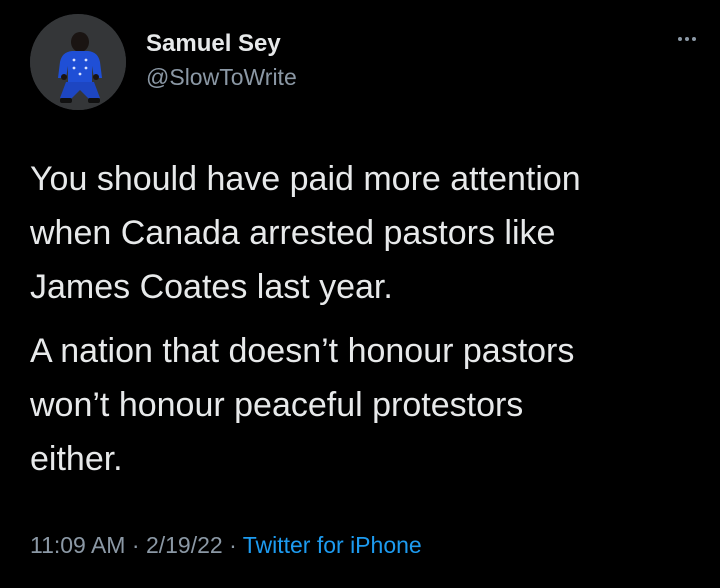 The image size is (720, 588). Describe the element at coordinates (77, 545) in the screenshot. I see `tweet-time: 11:09 AM` at that location.